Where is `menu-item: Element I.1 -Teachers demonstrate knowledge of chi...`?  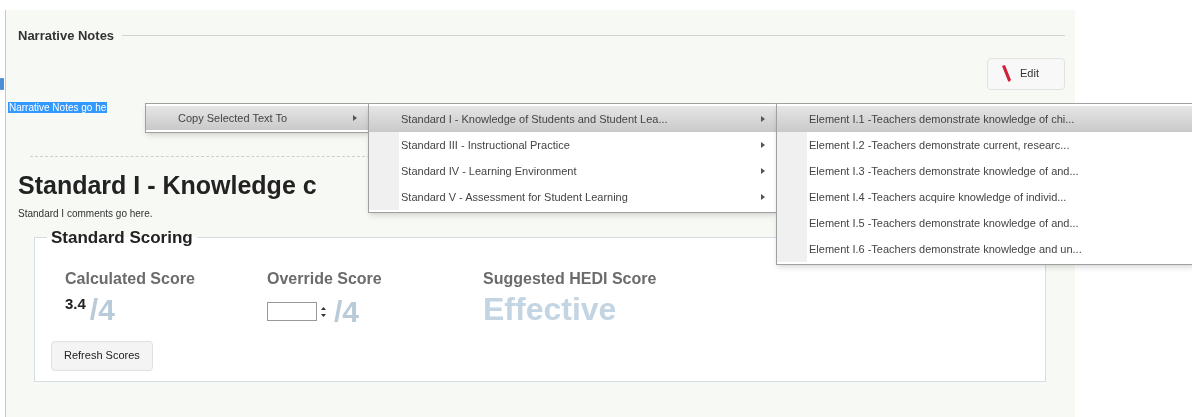 menu-item: Element I.1 -Teachers demonstrate knowledge of chi... is located at coordinates (984, 119).